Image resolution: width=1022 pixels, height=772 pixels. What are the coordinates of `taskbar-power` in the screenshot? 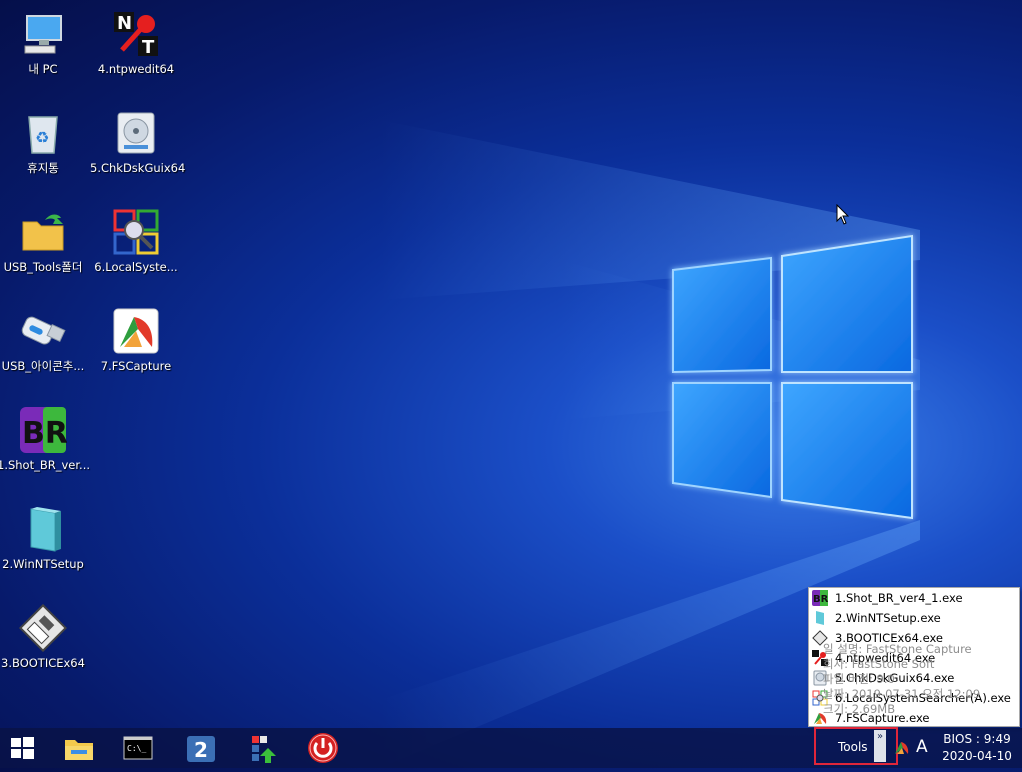 It's located at (323, 748).